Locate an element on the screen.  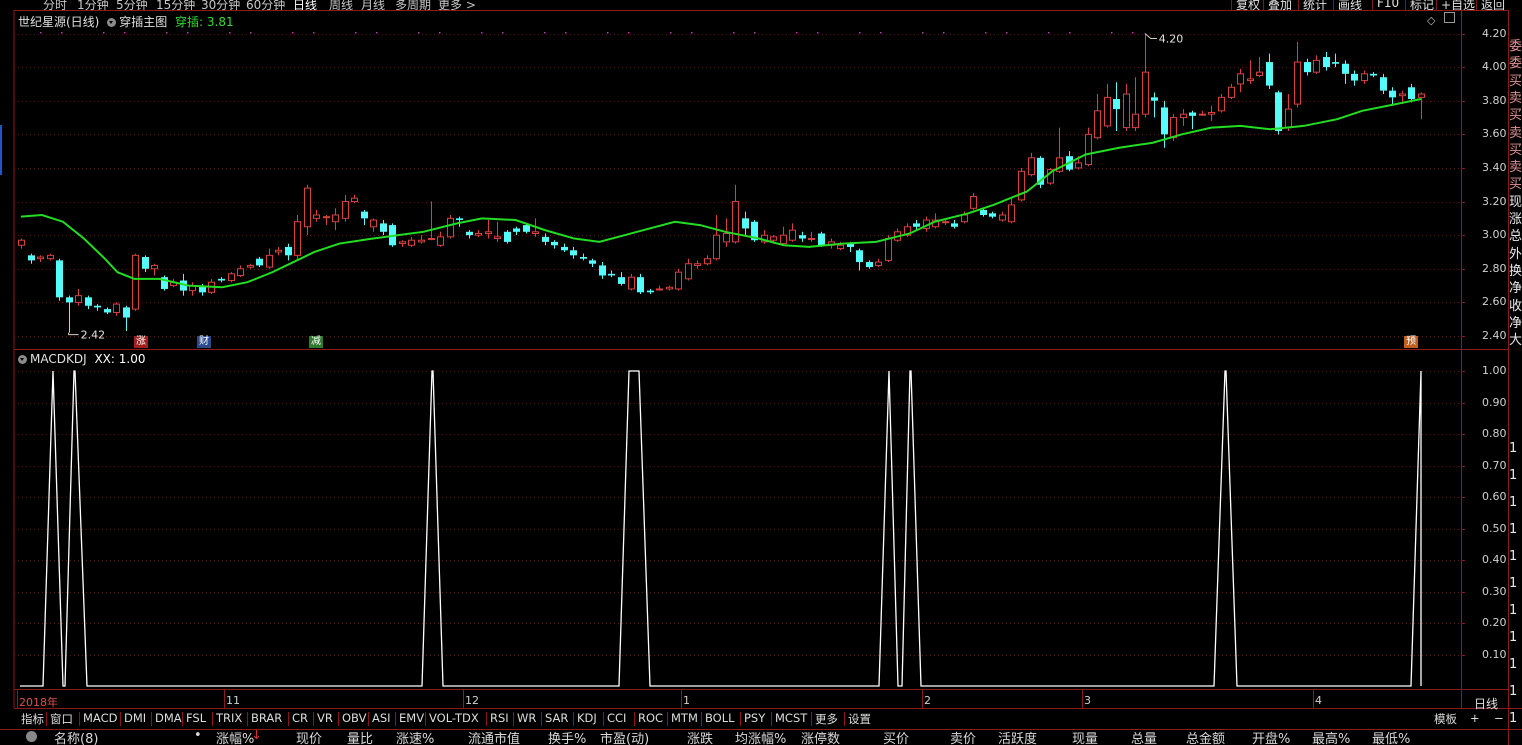
column-header-11: 涨停数 is located at coordinates (820, 737).